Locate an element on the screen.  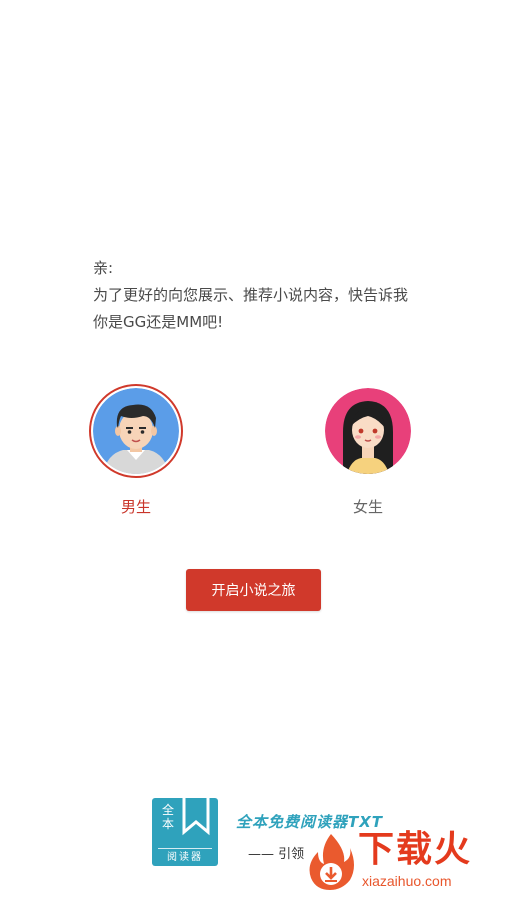
female-avatar-icon is located at coordinates (368, 431).